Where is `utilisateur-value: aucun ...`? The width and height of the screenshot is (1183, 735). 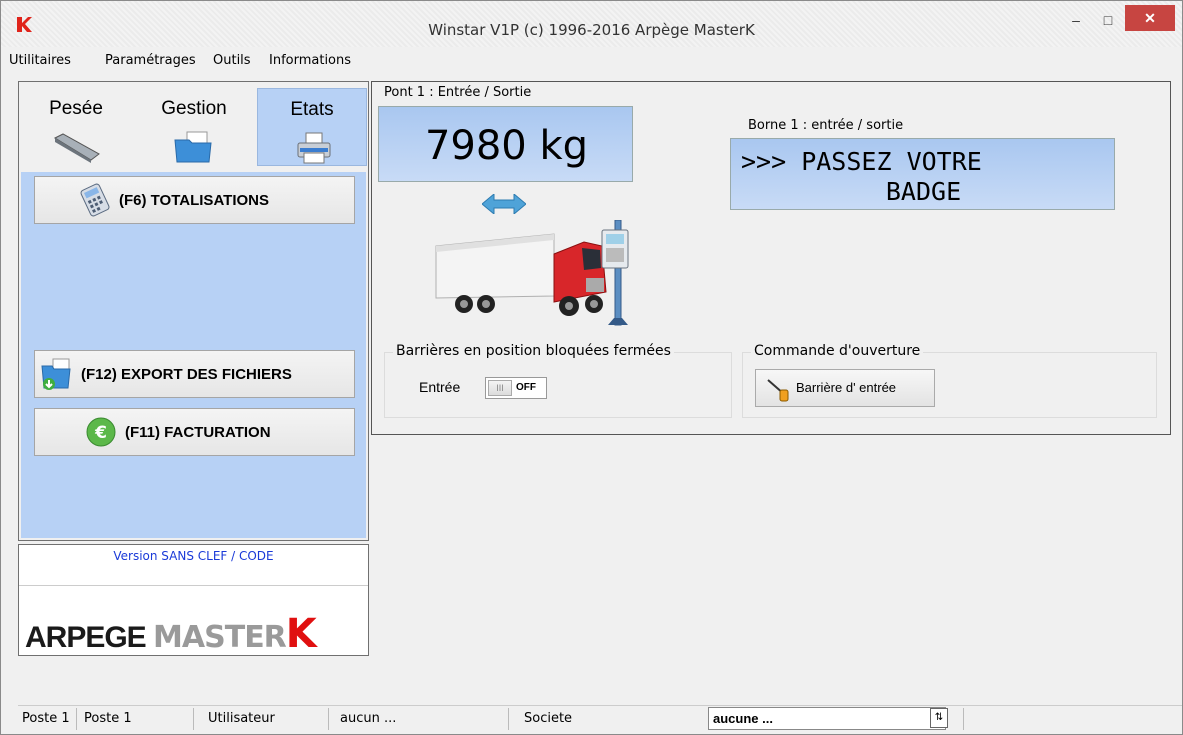
utilisateur-value: aucun ... is located at coordinates (368, 718).